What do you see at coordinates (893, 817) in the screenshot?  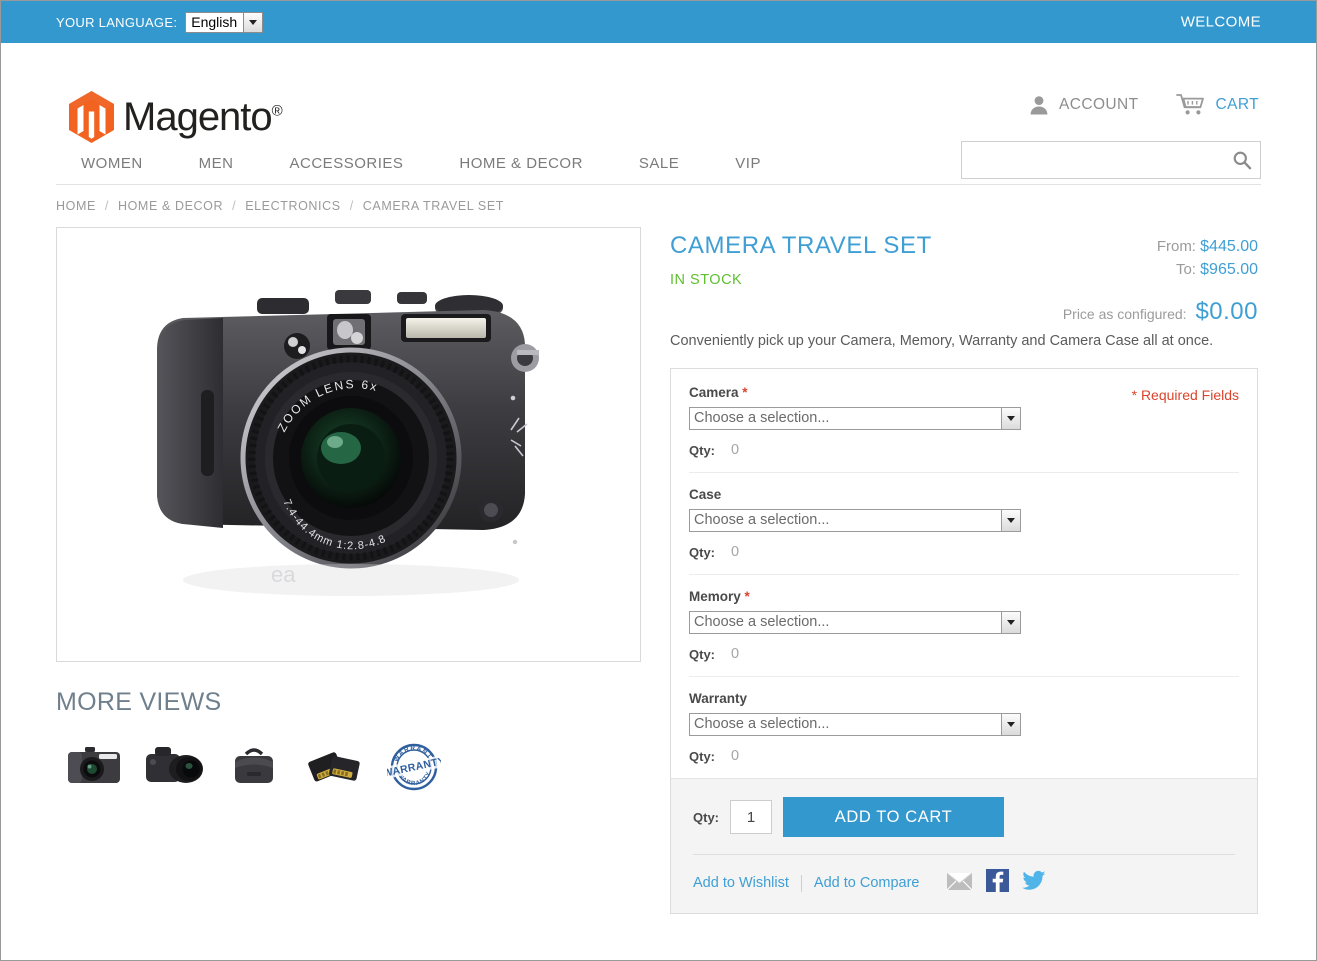 I see `add-to-cart-button: ADD TO CART` at bounding box center [893, 817].